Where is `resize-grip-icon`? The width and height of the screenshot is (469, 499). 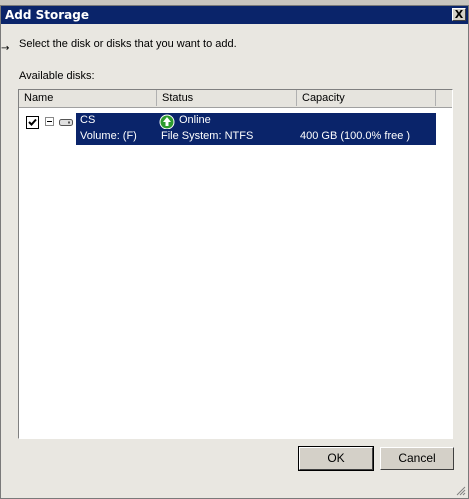
resize-grip-icon is located at coordinates (461, 491).